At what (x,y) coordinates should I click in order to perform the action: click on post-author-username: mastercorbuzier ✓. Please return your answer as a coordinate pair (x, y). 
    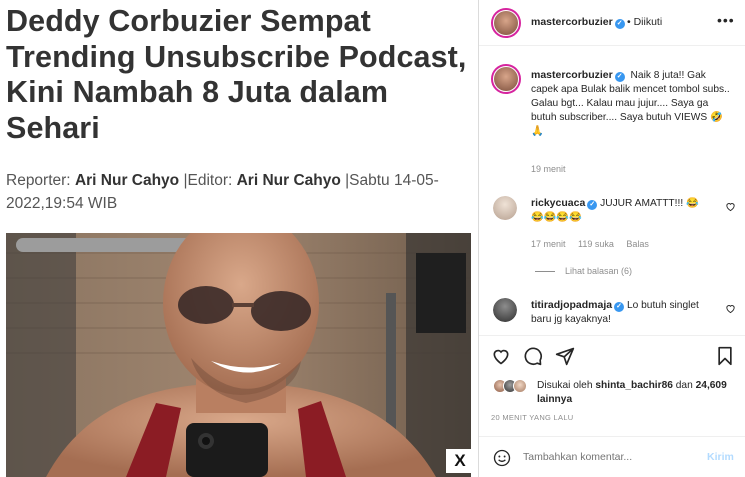
    Looking at the image, I should click on (578, 22).